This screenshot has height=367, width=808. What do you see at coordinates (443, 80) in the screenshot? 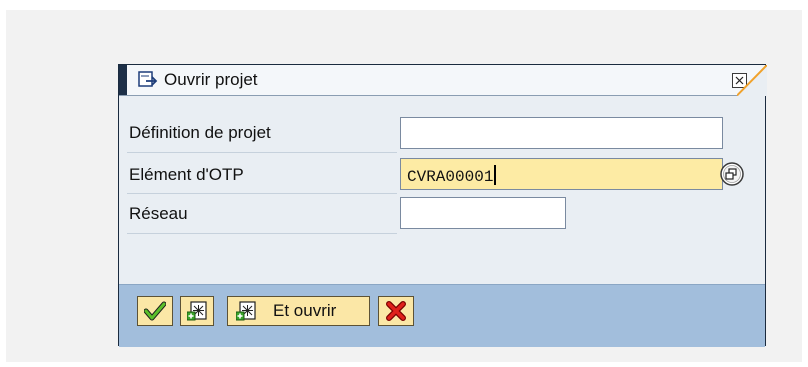
I see `dialog-titlebar: Ouvrir projet` at bounding box center [443, 80].